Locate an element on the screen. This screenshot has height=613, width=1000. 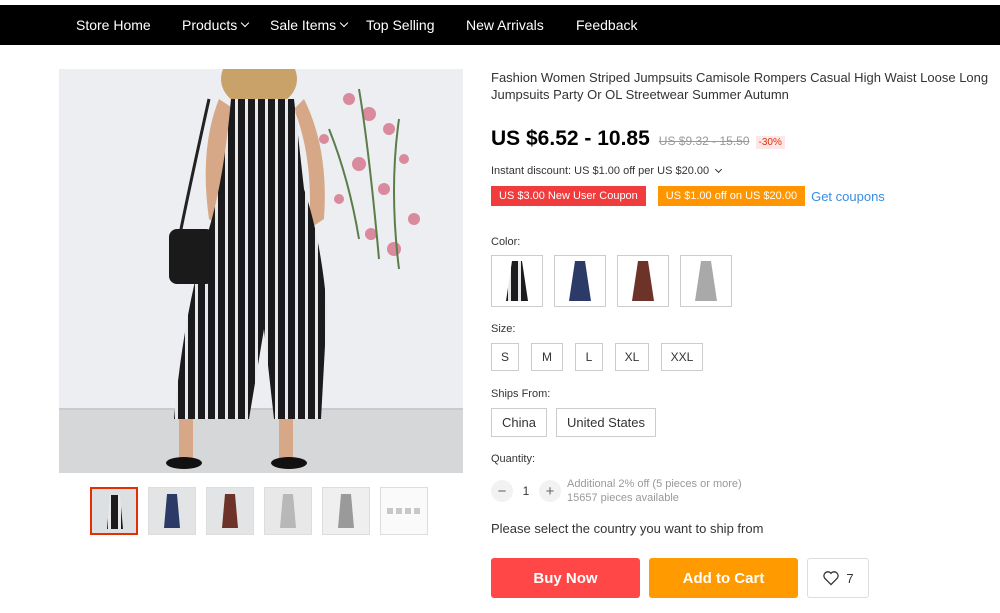
thumbnail-black is located at coordinates (114, 511).